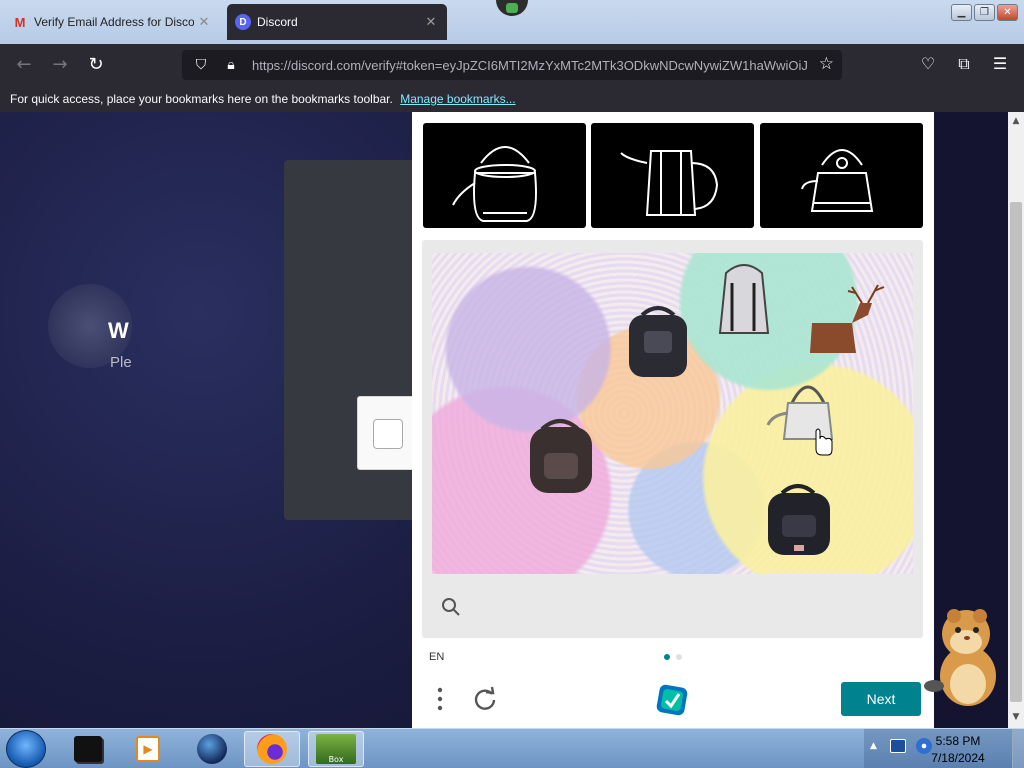 The height and width of the screenshot is (768, 1024). Describe the element at coordinates (231, 65) in the screenshot. I see `lock-icon: 🔒︎` at that location.